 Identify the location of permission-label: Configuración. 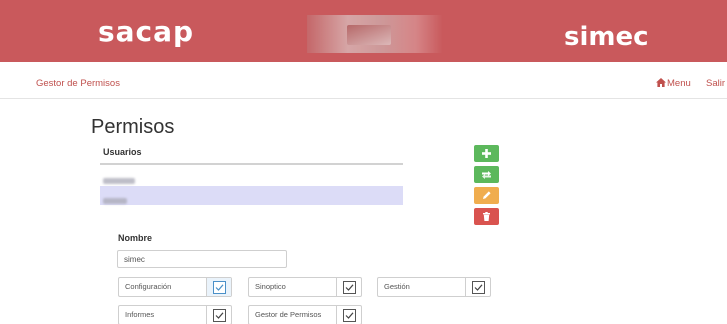
(148, 286).